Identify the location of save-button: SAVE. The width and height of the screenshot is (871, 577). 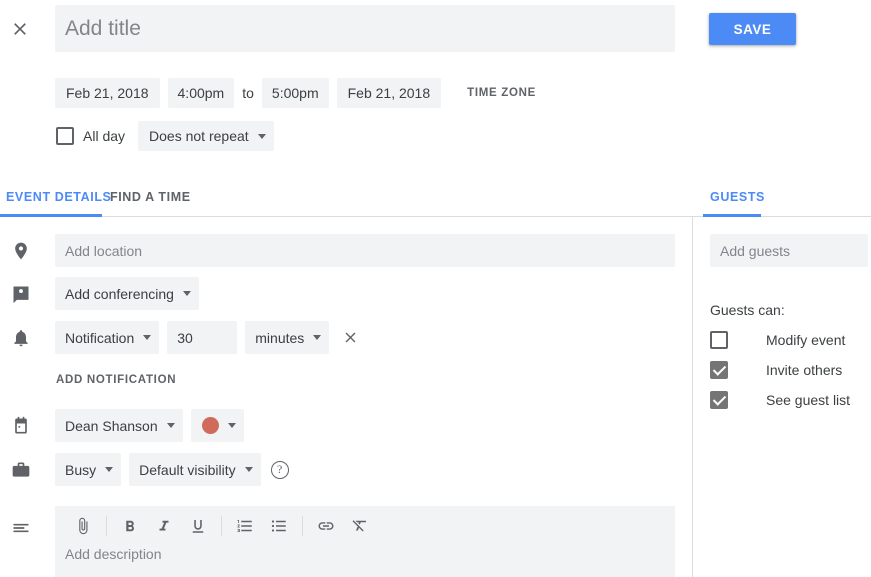
(752, 29).